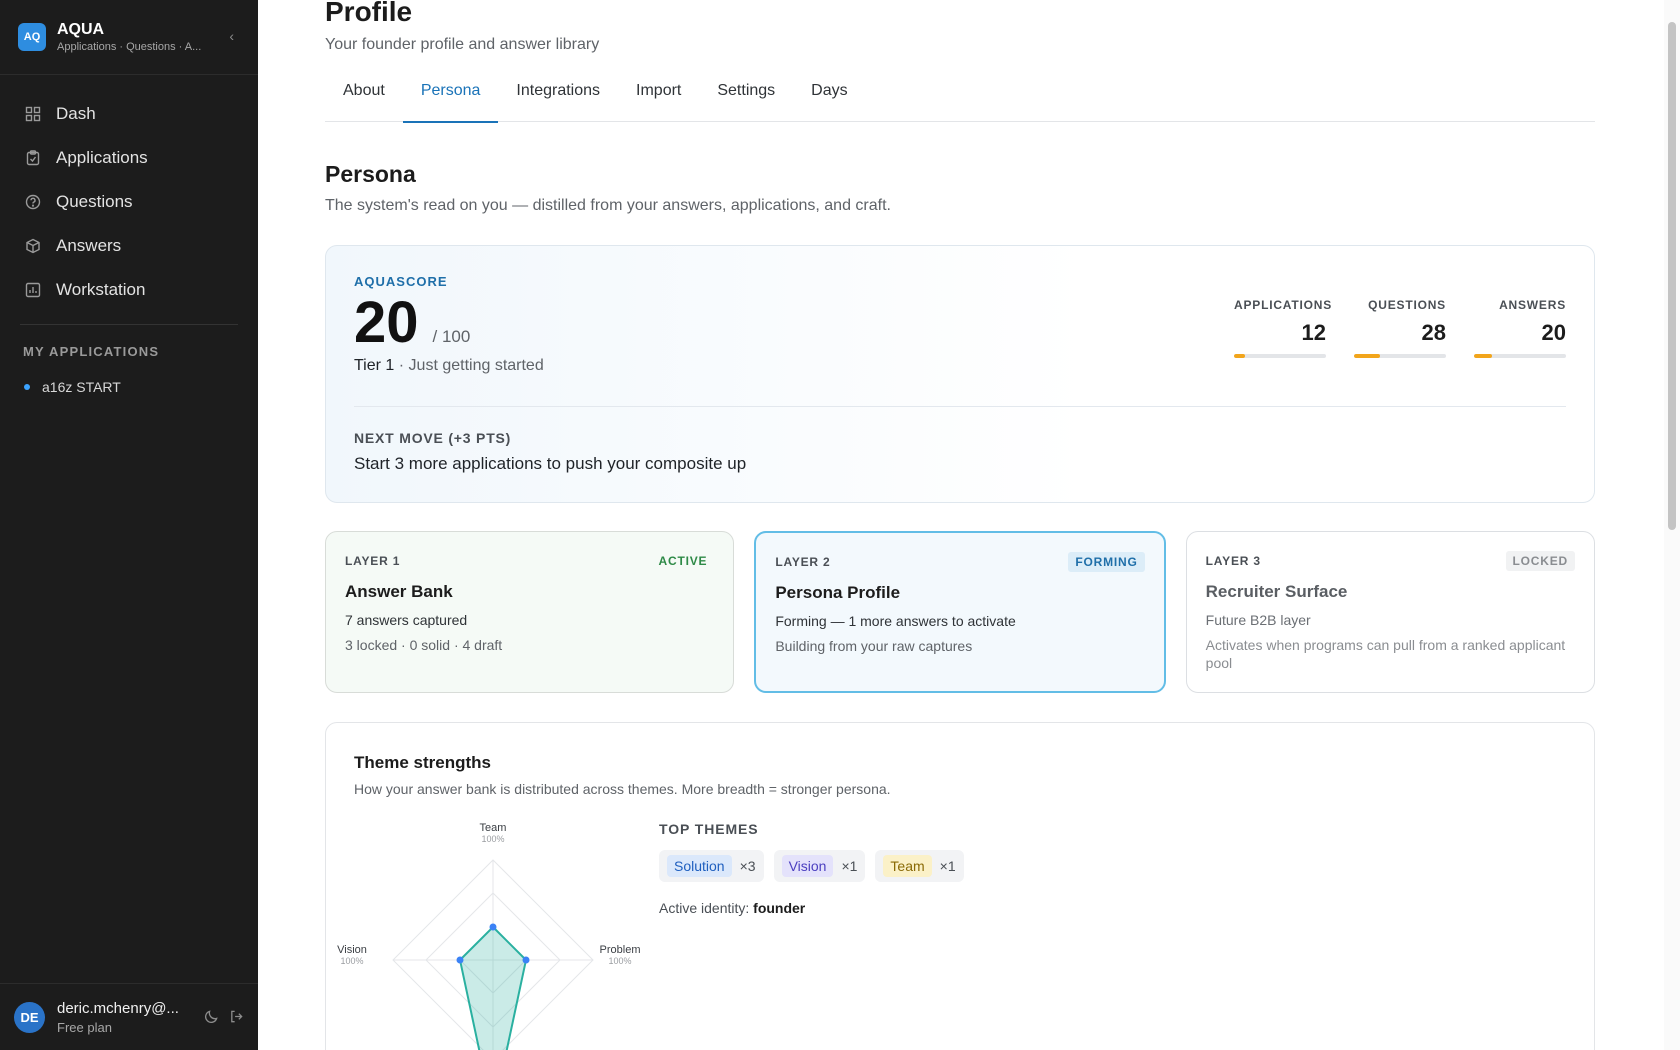  Describe the element at coordinates (406, 620) in the screenshot. I see `layer-detail: 7 answers captured` at that location.